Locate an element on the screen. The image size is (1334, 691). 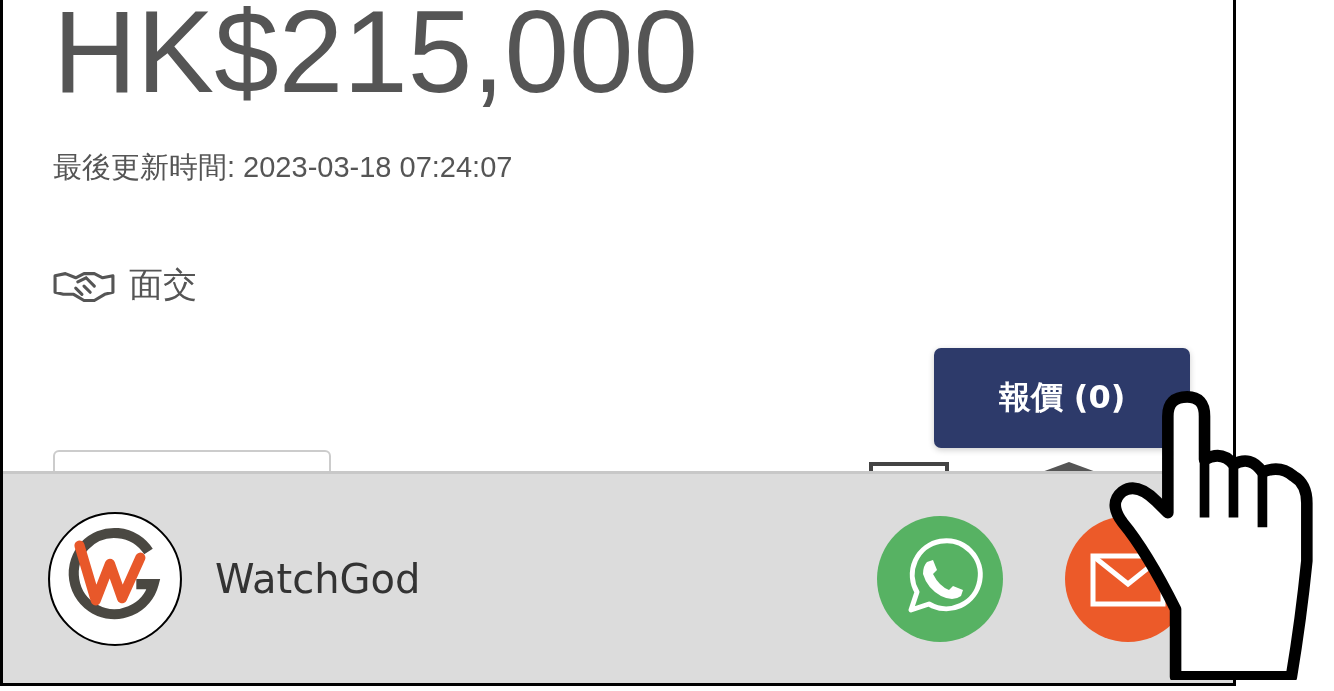
whatsapp-icon is located at coordinates (940, 578).